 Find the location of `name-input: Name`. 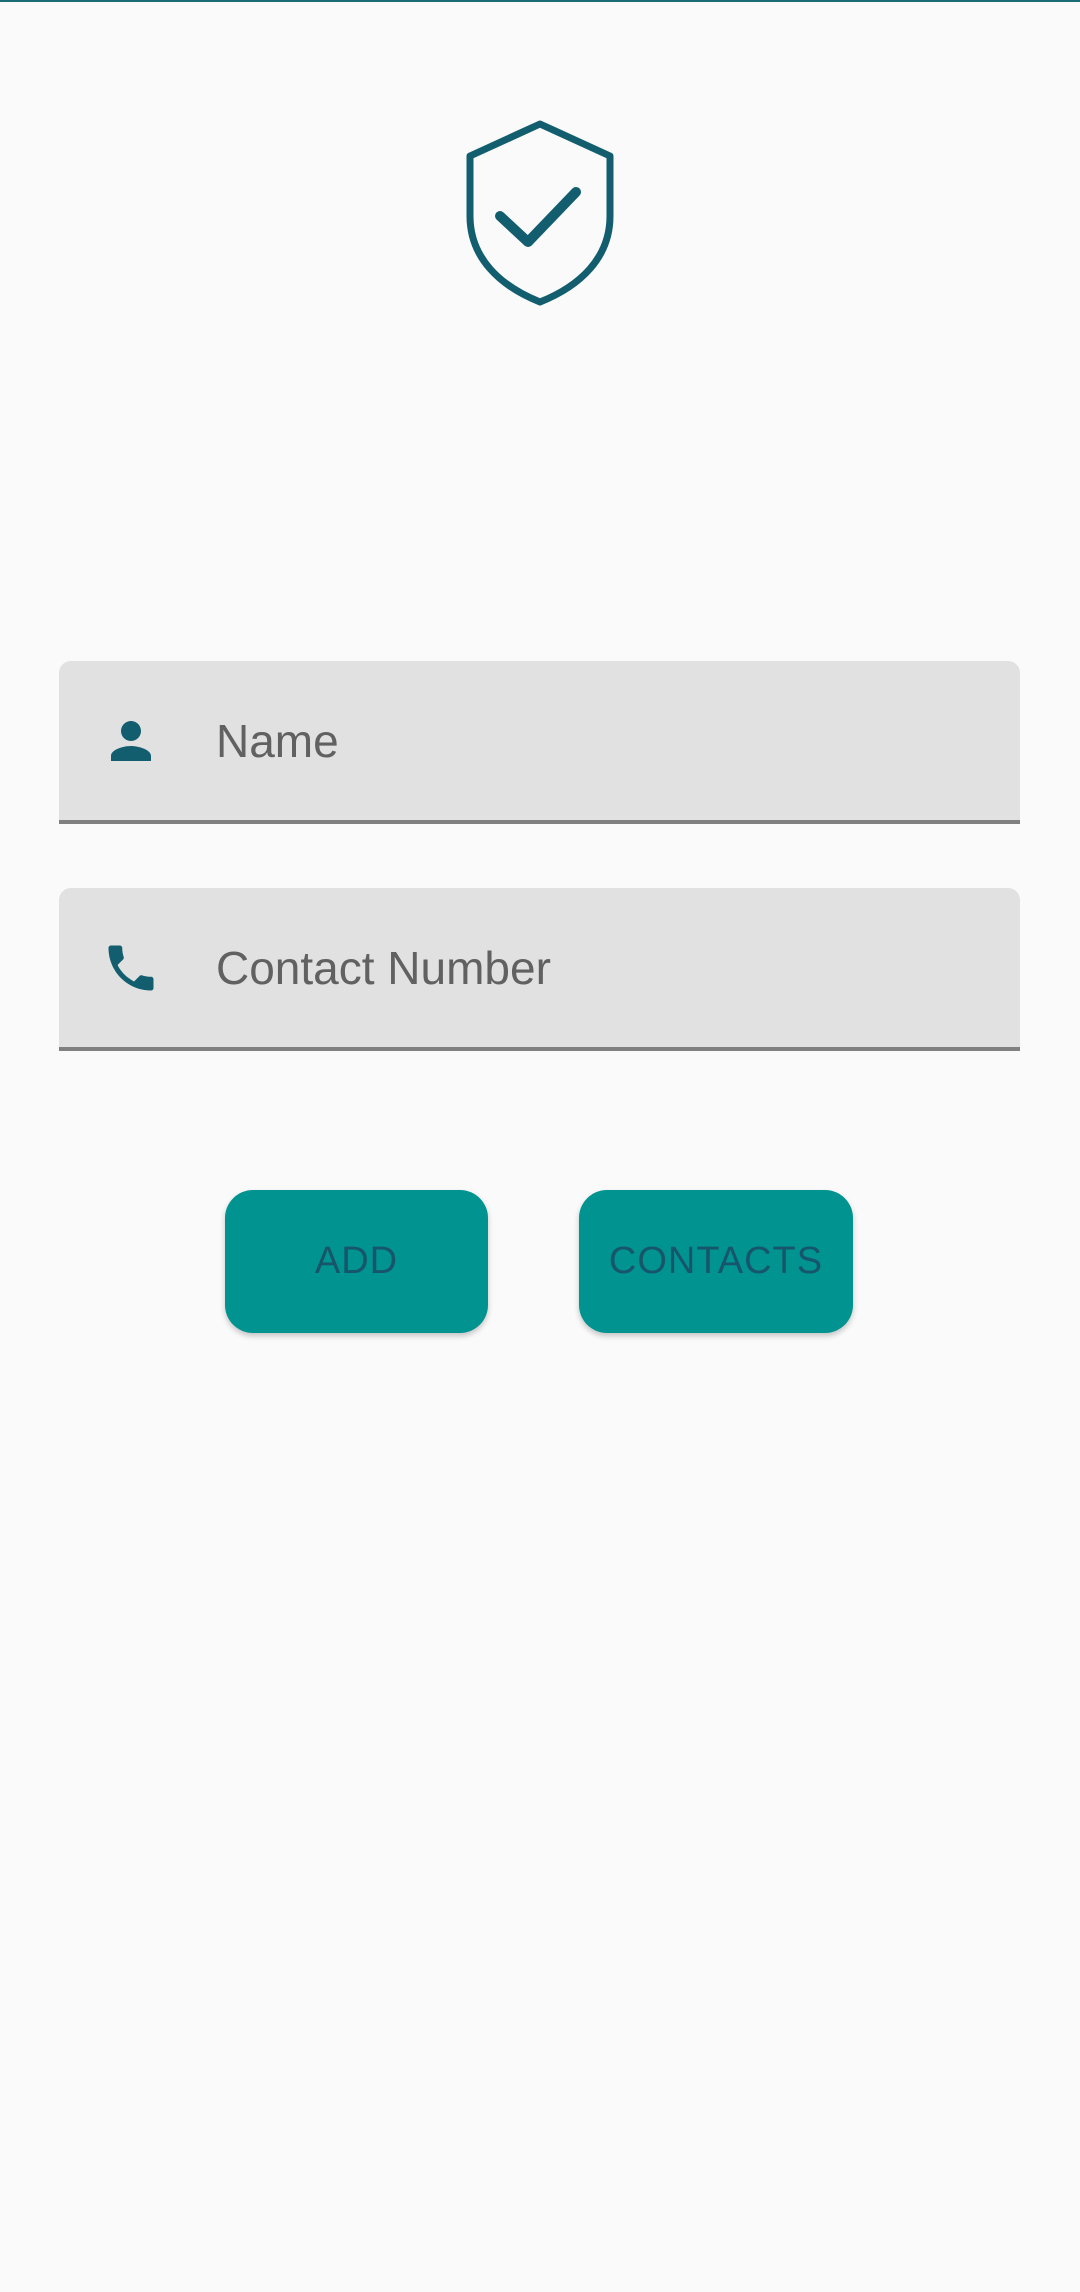

name-input: Name is located at coordinates (277, 741).